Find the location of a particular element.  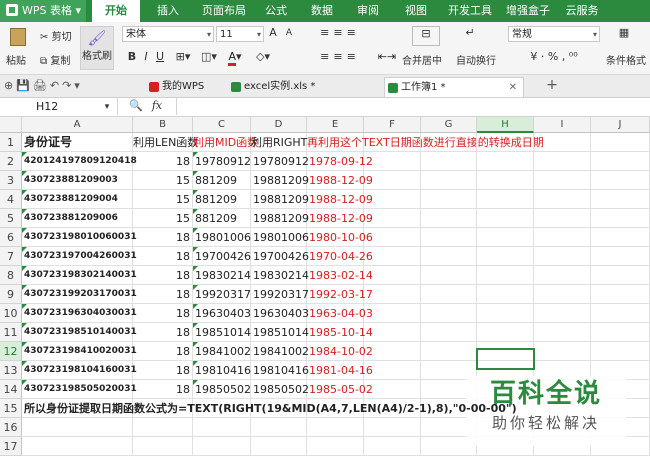

cell-b6: 18 is located at coordinates (163, 237).